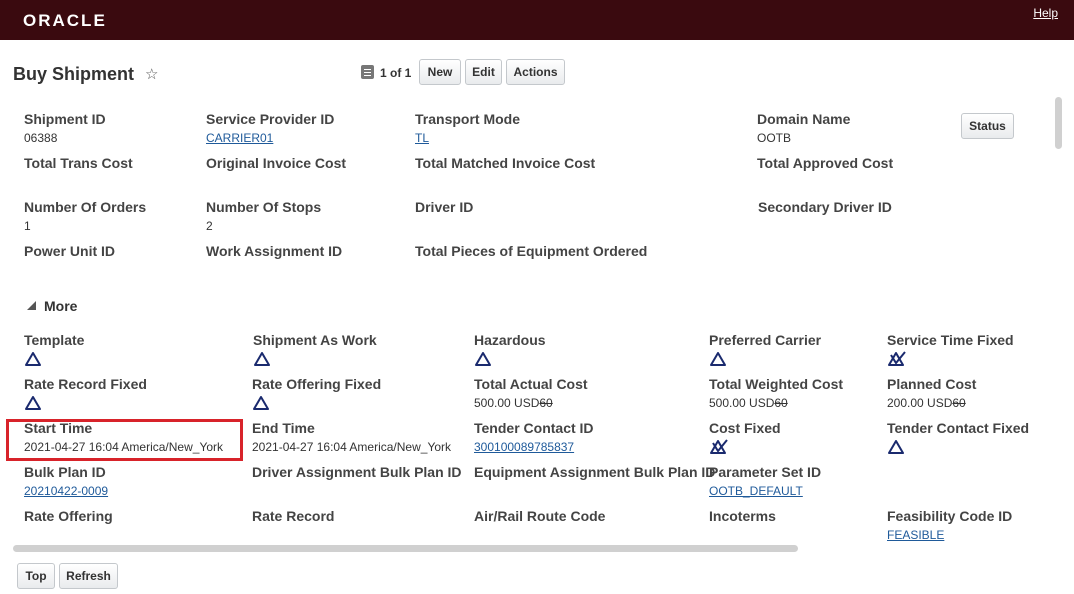  What do you see at coordinates (264, 216) in the screenshot?
I see `number-of-stops-field: Number Of Stops 2` at bounding box center [264, 216].